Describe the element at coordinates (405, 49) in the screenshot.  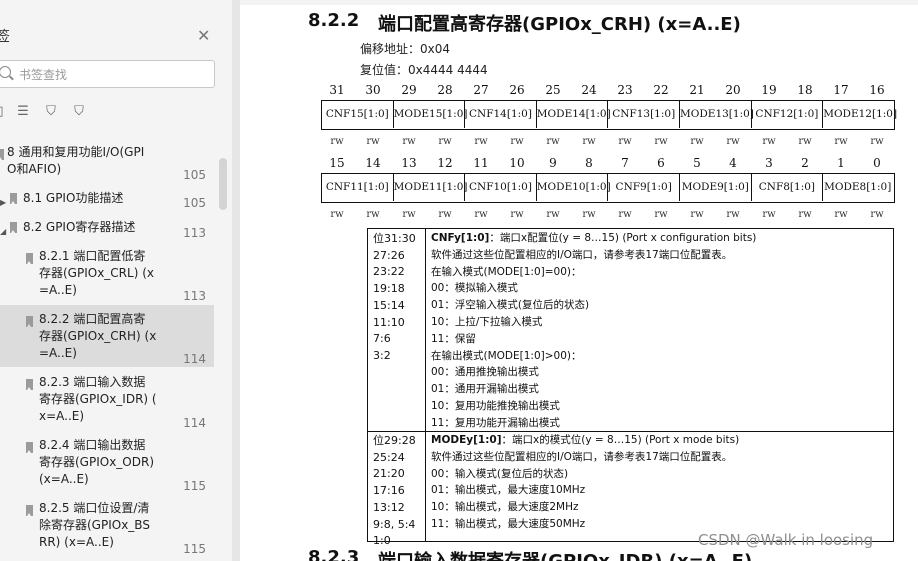
I see `offset-address: 偏移地址：0x04` at that location.